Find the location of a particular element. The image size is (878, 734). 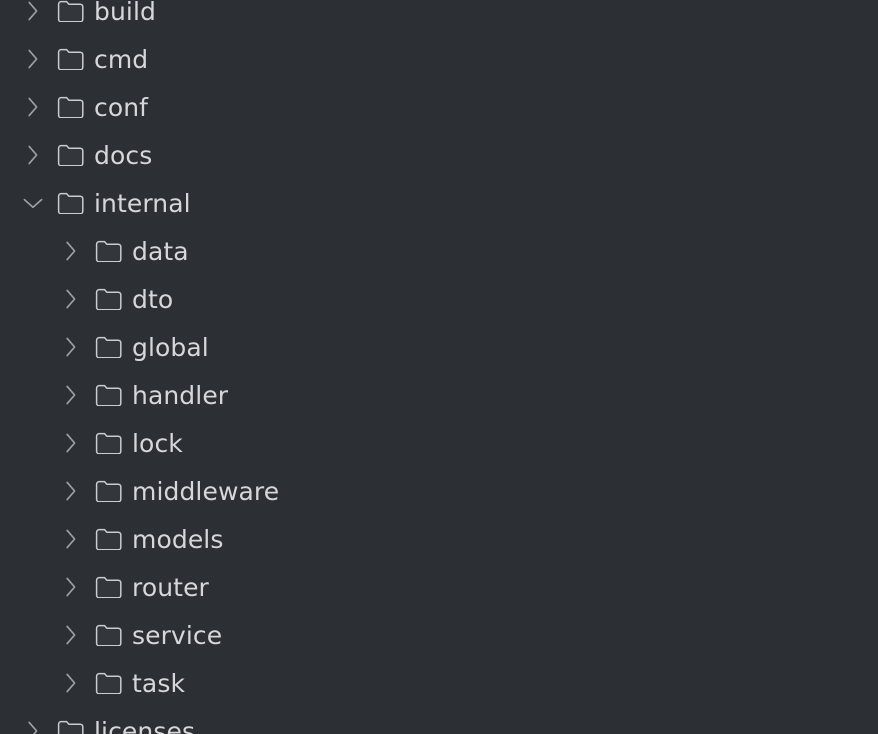

tree-row: conf is located at coordinates (439, 107).